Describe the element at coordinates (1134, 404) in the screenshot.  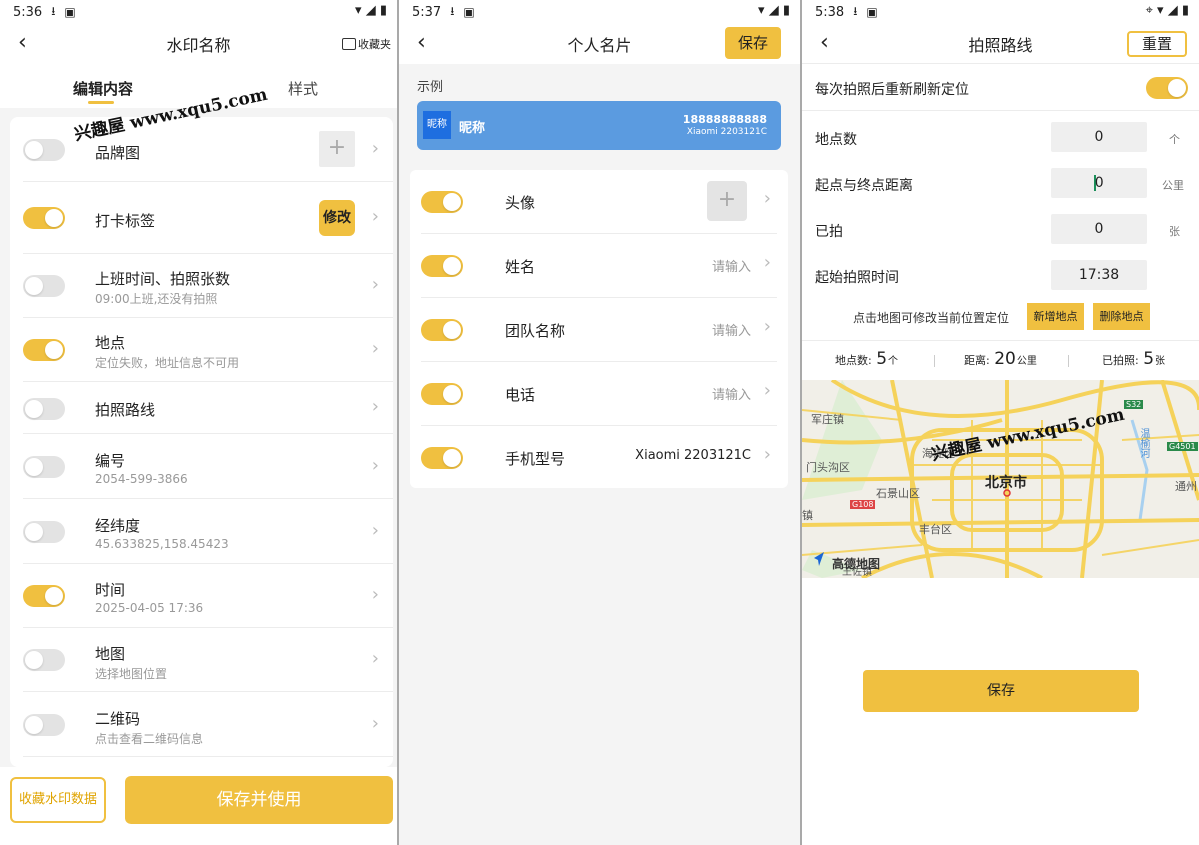
I see `map-label-road-s32: S32` at that location.